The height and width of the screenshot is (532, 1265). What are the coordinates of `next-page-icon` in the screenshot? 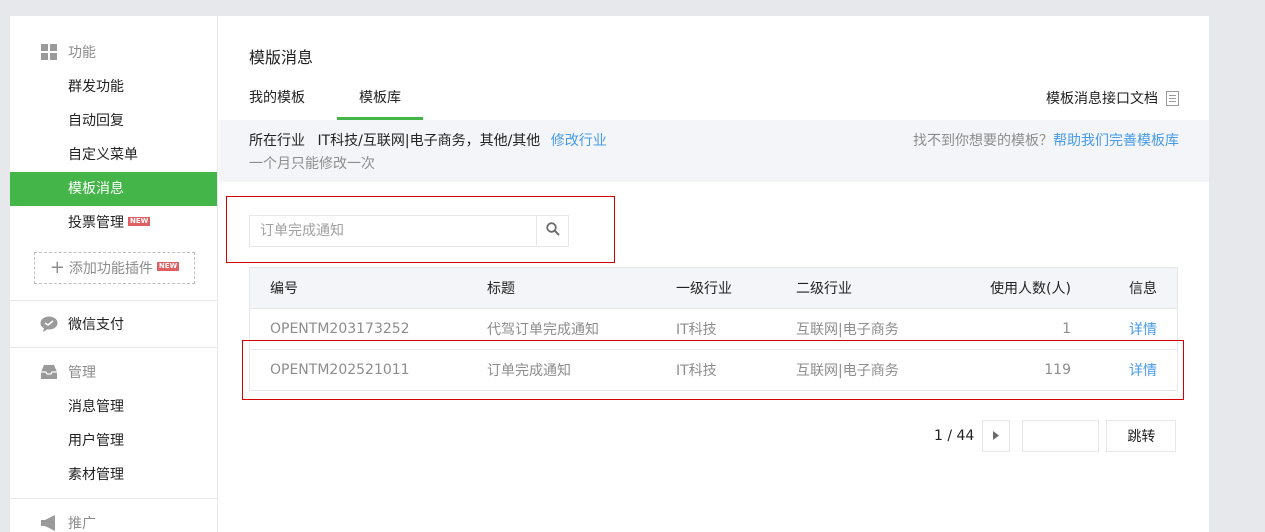 It's located at (996, 436).